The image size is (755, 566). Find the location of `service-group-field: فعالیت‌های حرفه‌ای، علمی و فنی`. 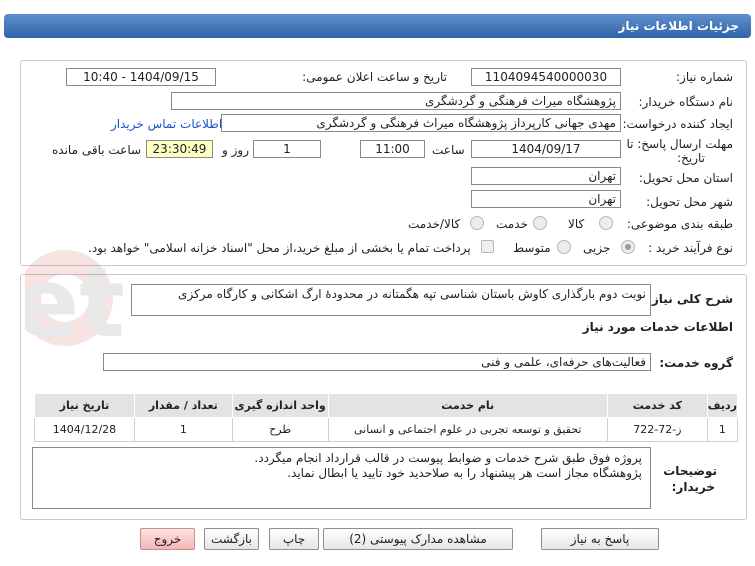

service-group-field: فعالیت‌های حرفه‌ای، علمی و فنی is located at coordinates (377, 362).